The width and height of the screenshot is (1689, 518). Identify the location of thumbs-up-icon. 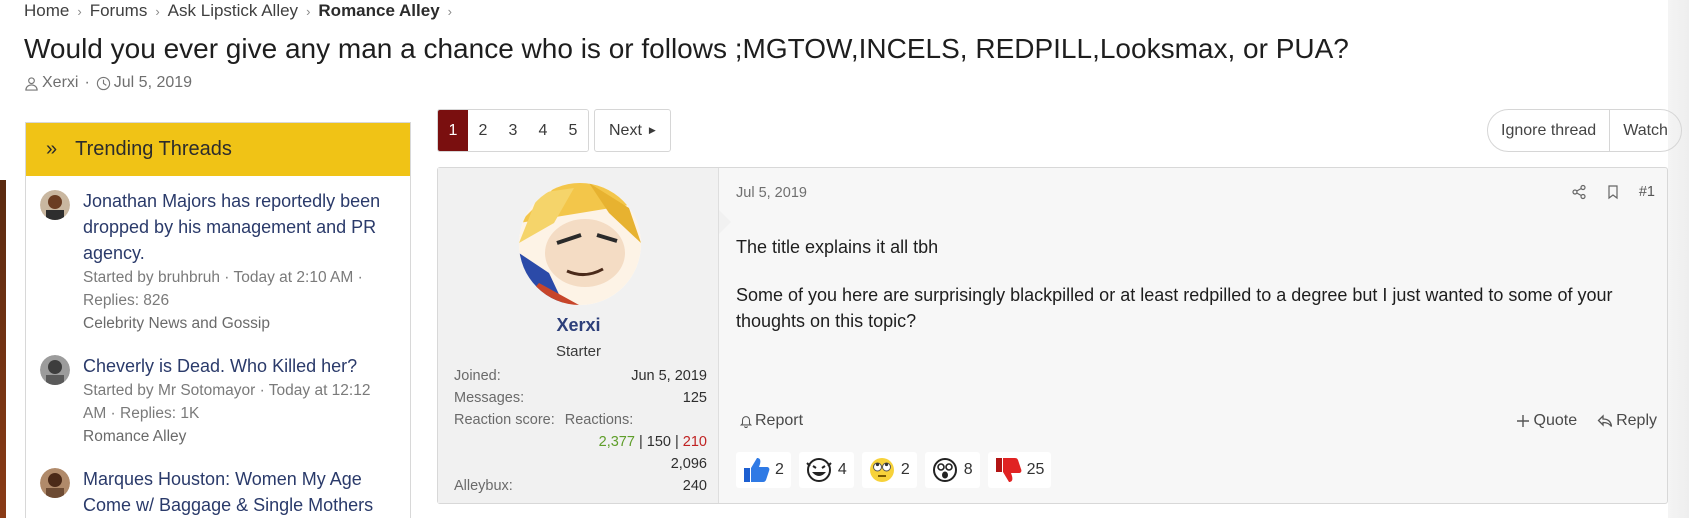
(757, 470).